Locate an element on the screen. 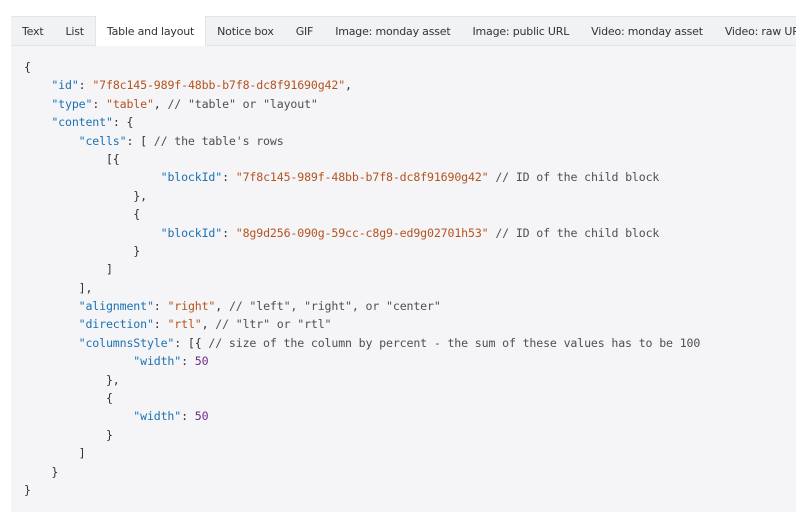 Image resolution: width=796 pixels, height=514 pixels. code-comment: // the table's rows is located at coordinates (218, 140).